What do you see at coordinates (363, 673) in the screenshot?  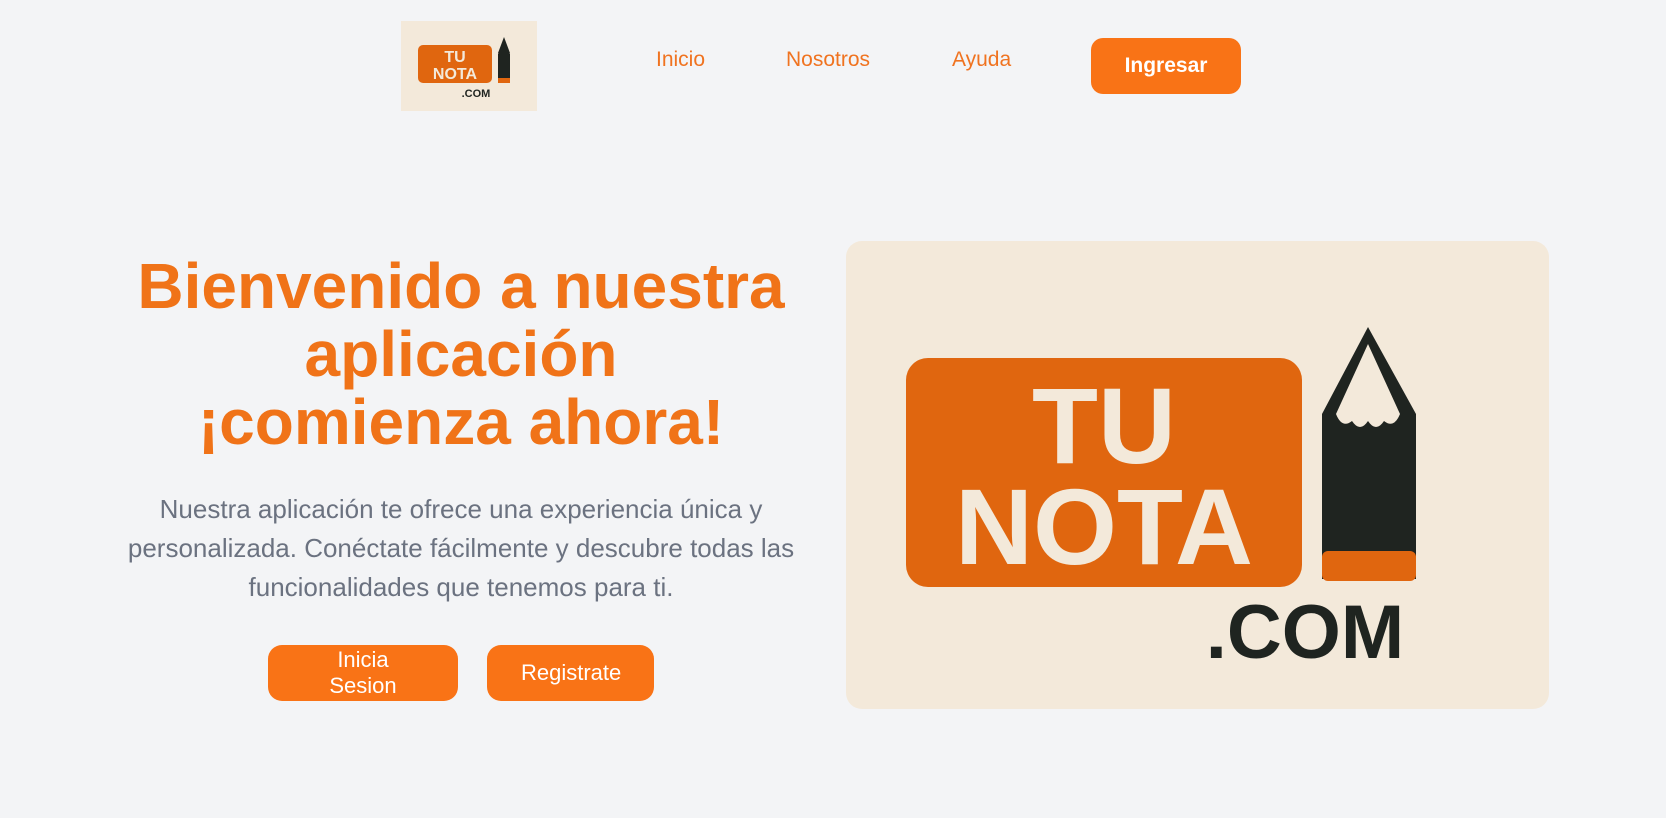 I see `login-button: Inicia Sesion` at bounding box center [363, 673].